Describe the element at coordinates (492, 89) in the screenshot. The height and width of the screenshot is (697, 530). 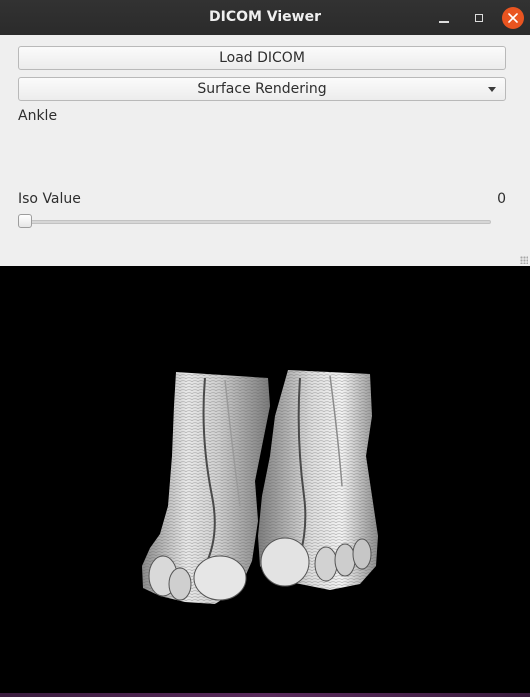
I see `chevron-down-icon` at that location.